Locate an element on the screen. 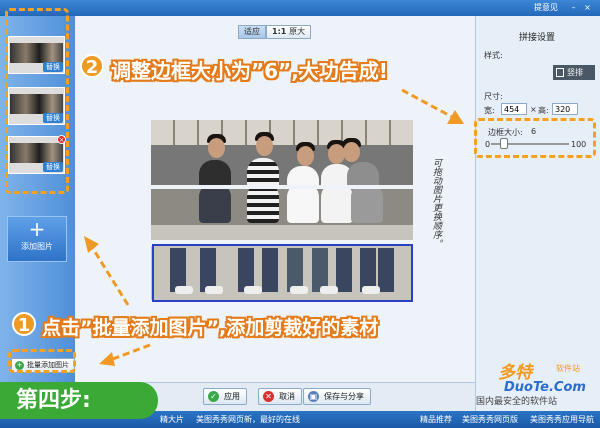 The width and height of the screenshot is (600, 428). step1-number: 1 is located at coordinates (24, 324).